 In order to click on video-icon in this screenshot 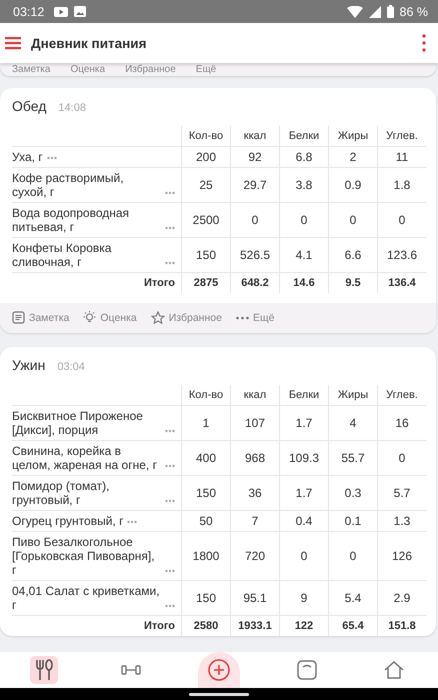, I will do `click(61, 11)`.